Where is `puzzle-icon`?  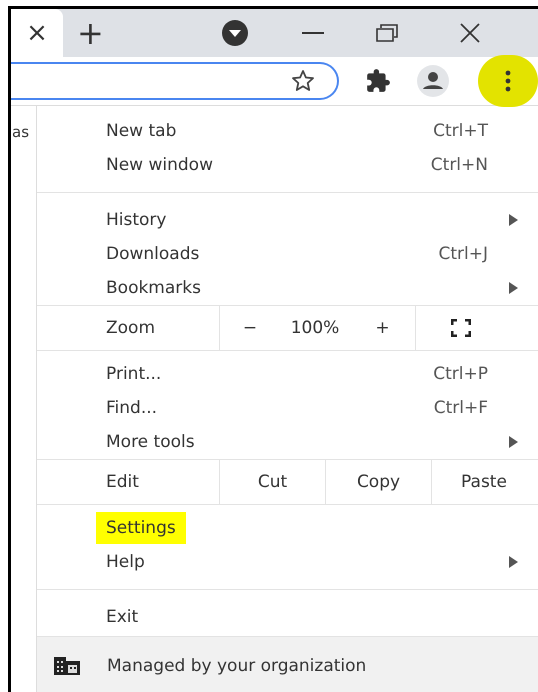
puzzle-icon is located at coordinates (378, 81).